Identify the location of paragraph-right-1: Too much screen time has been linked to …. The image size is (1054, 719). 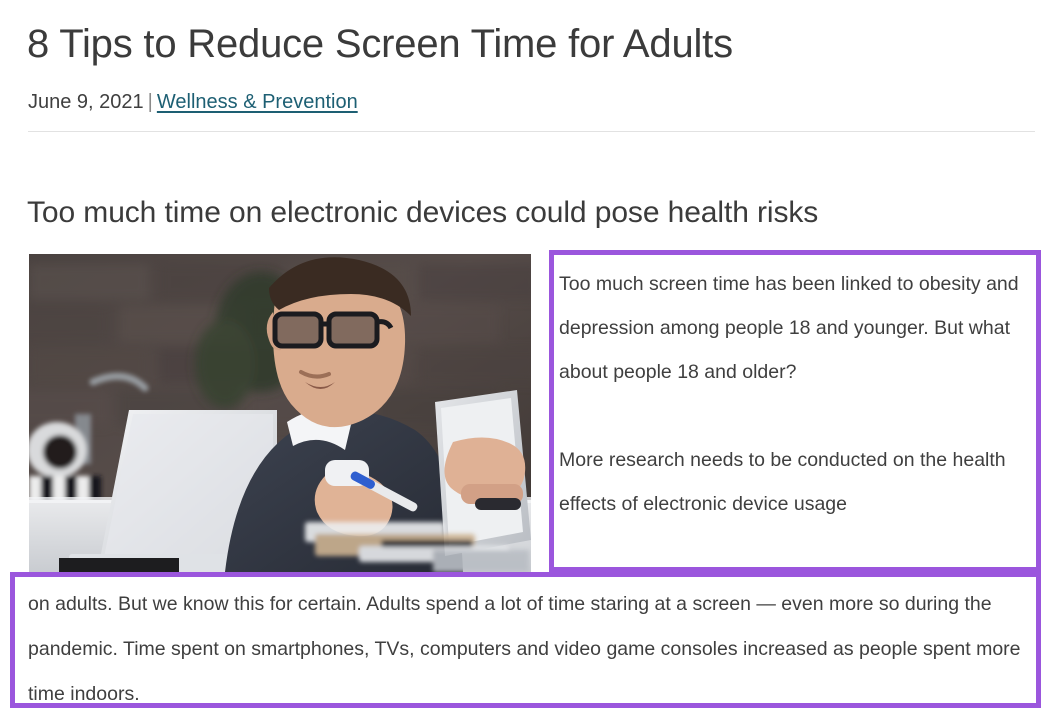
(789, 328).